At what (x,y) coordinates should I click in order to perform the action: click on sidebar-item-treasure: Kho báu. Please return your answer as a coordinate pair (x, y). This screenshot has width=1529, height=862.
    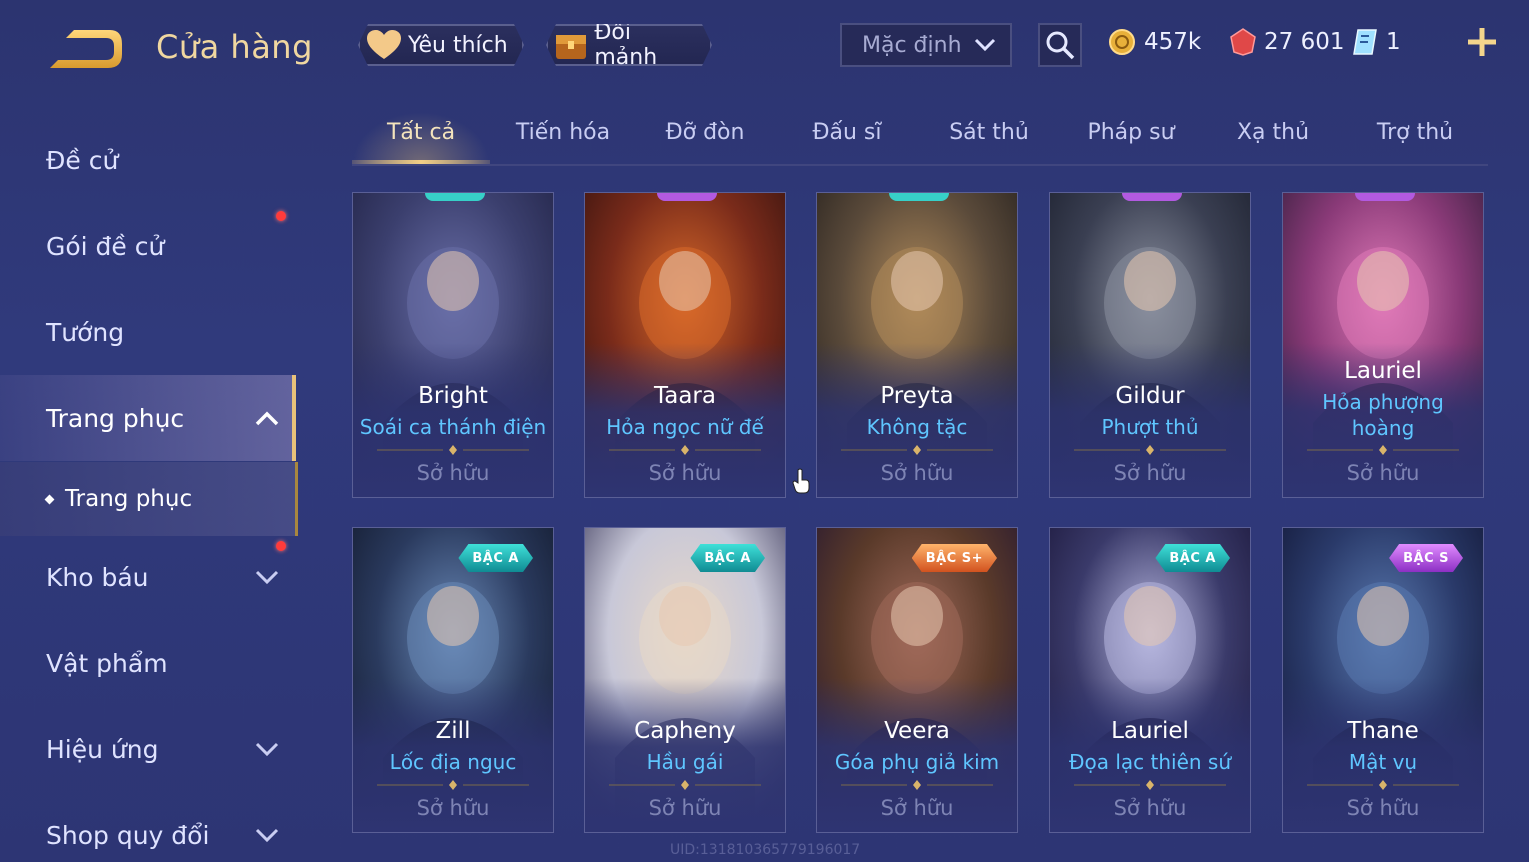
    Looking at the image, I should click on (148, 577).